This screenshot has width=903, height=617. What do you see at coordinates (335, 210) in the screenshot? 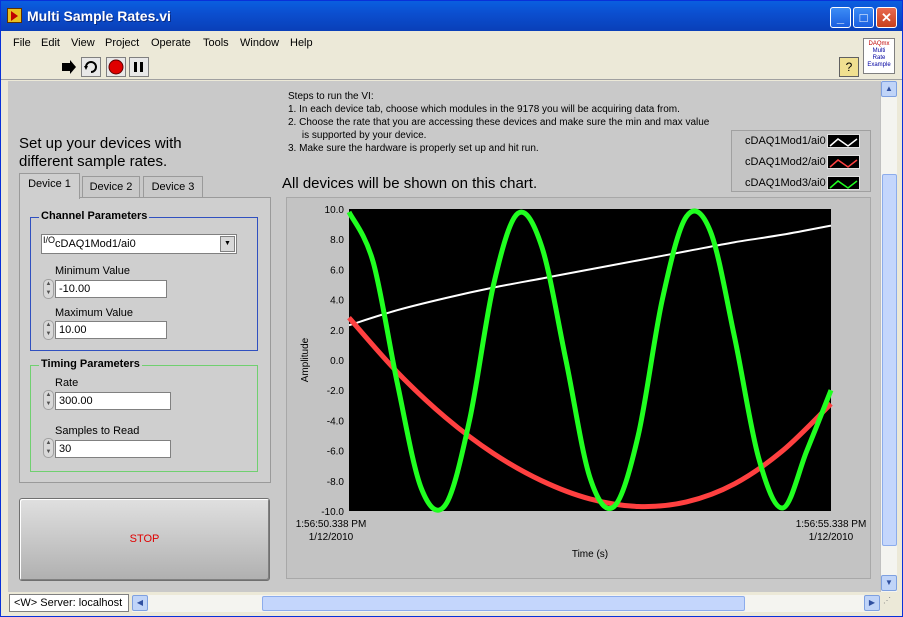
I see `y-tick-label: 10.0` at bounding box center [335, 210].